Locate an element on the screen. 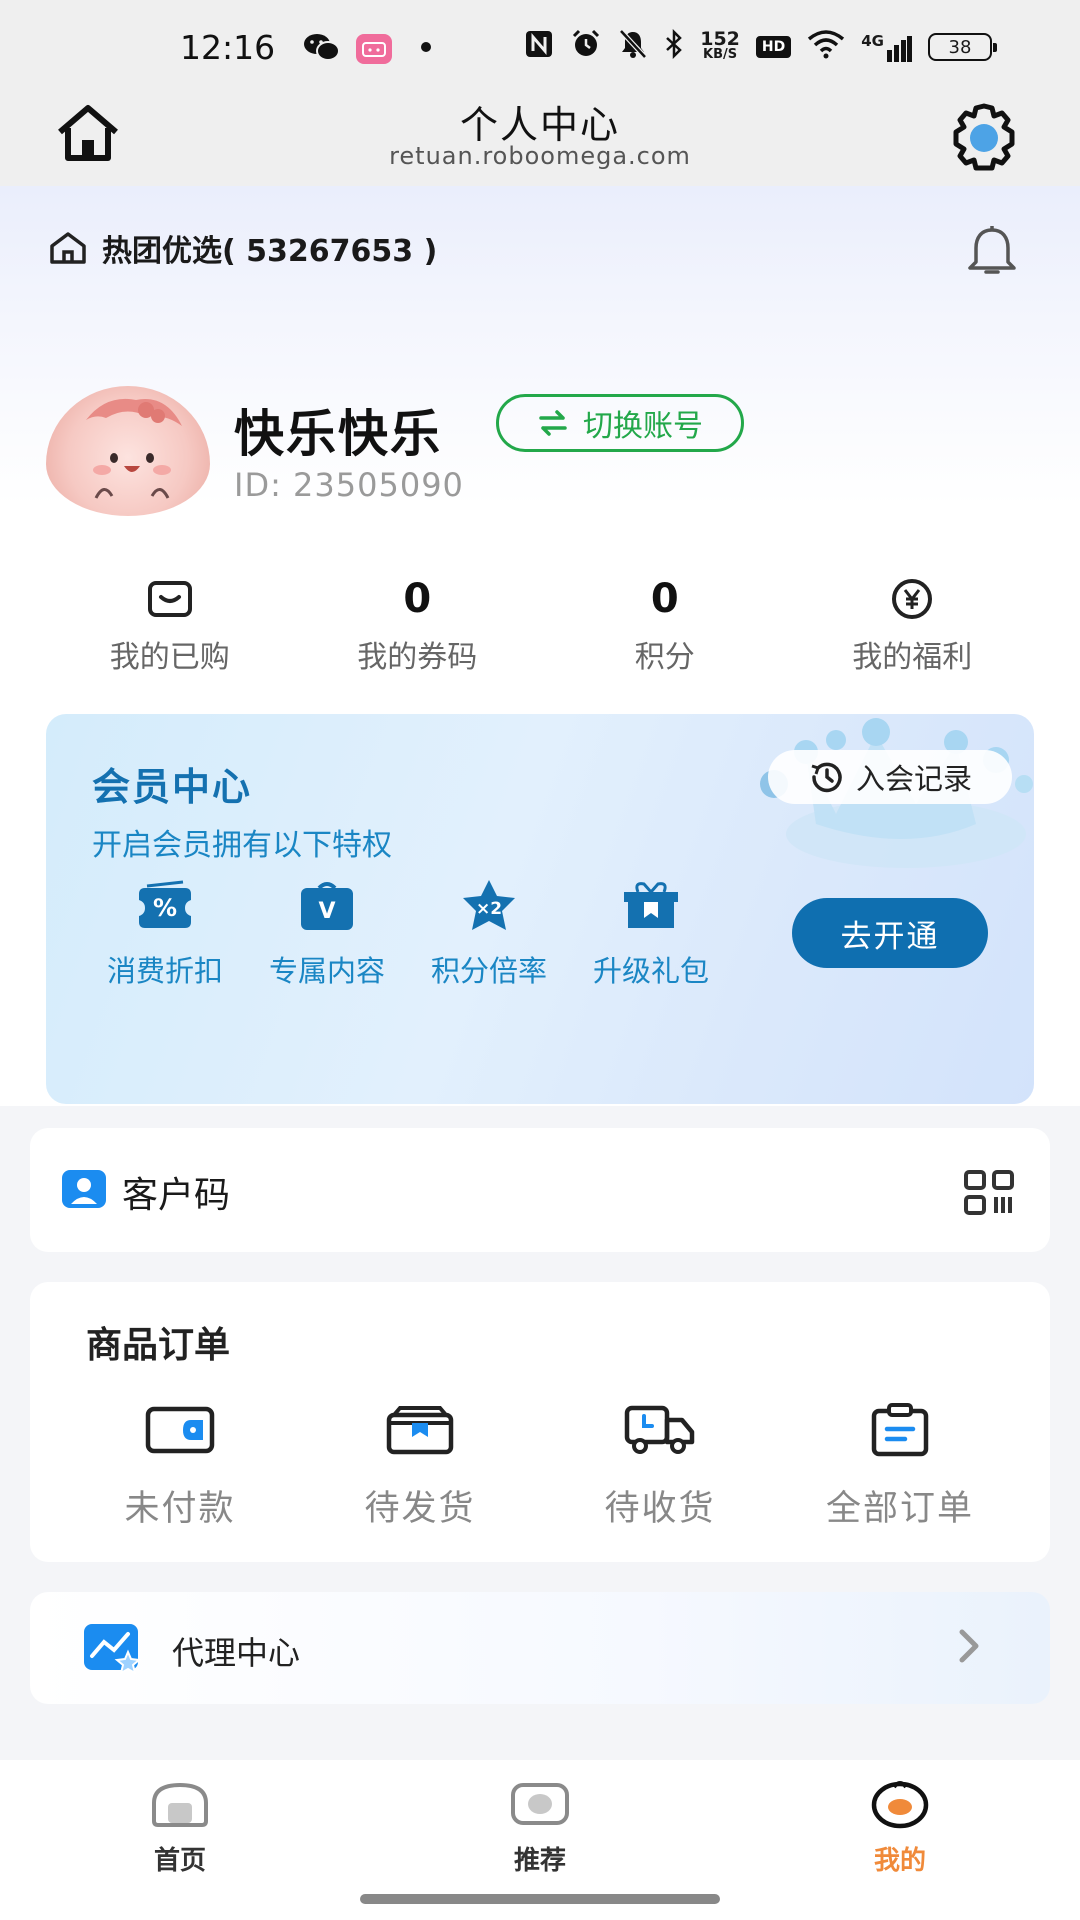 This screenshot has width=1080, height=1920. clipboard-icon is located at coordinates (900, 1430).